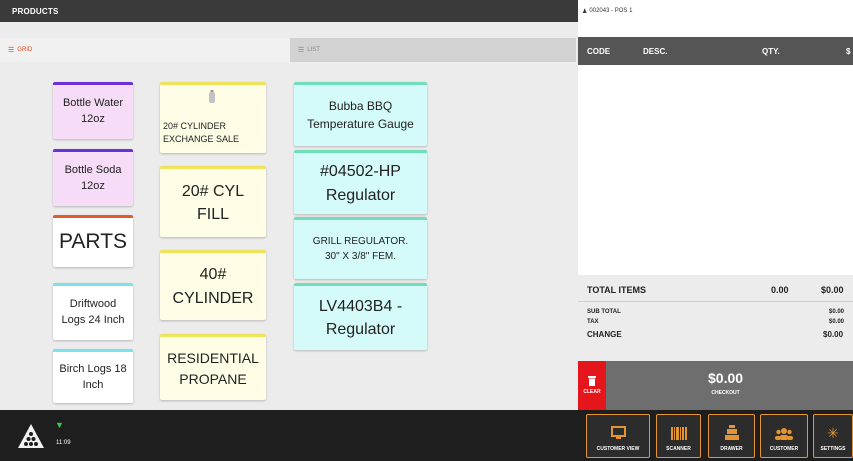 The width and height of the screenshot is (853, 461). What do you see at coordinates (592, 381) in the screenshot?
I see `trash-icon` at bounding box center [592, 381].